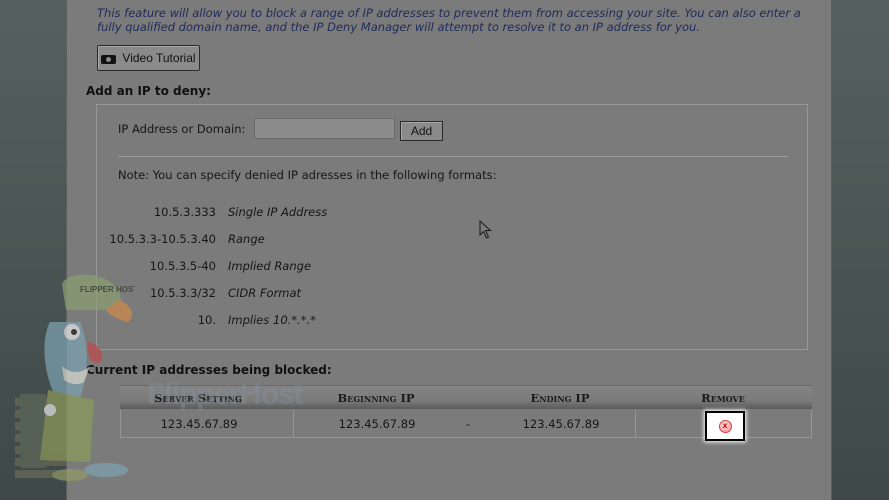 This screenshot has height=500, width=889. Describe the element at coordinates (377, 424) in the screenshot. I see `beginning-ip-cell: 123.45.67.89` at that location.